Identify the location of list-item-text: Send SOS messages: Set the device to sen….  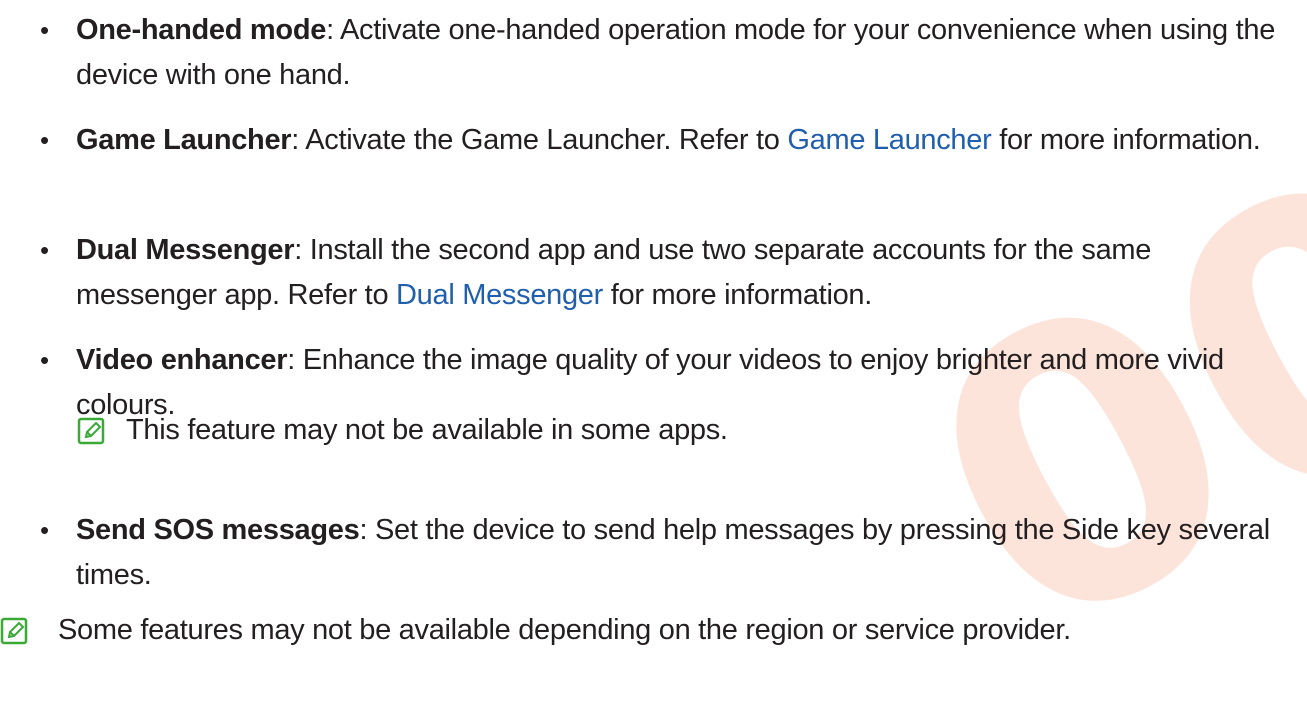
(685, 553).